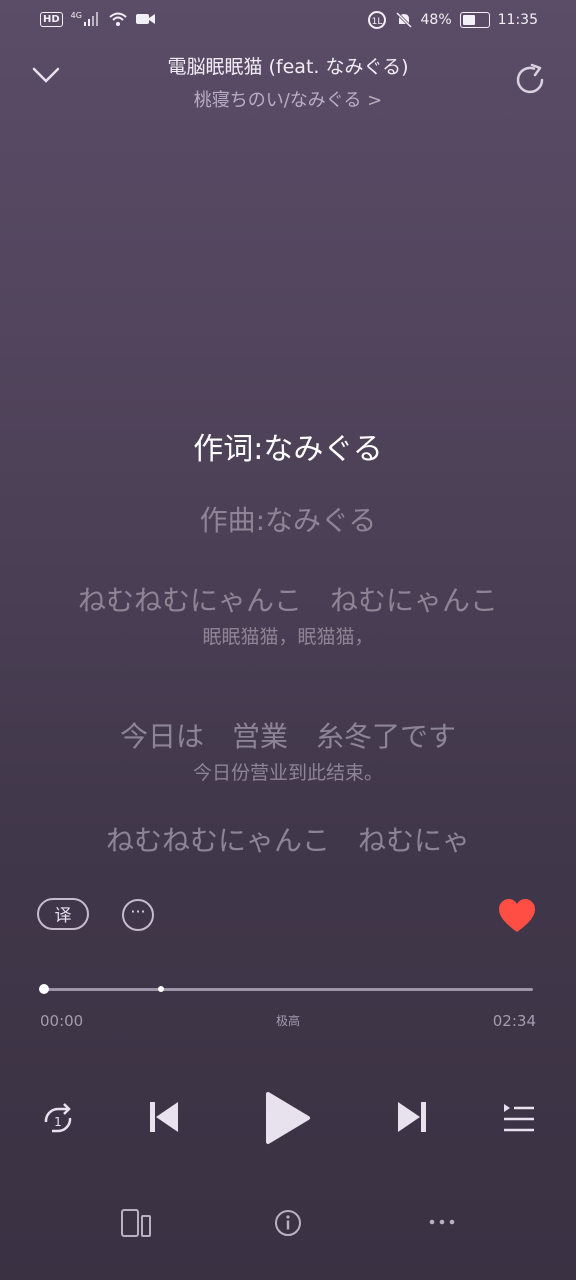 The image size is (576, 1280). What do you see at coordinates (517, 20) in the screenshot?
I see `clock: 11:35` at bounding box center [517, 20].